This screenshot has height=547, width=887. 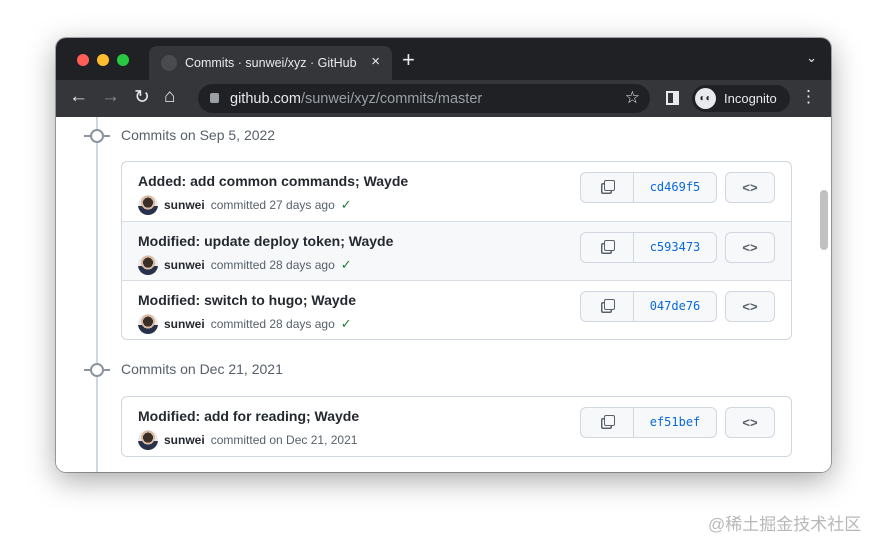 What do you see at coordinates (675, 422) in the screenshot?
I see `commit-sha-link: ef51bef` at bounding box center [675, 422].